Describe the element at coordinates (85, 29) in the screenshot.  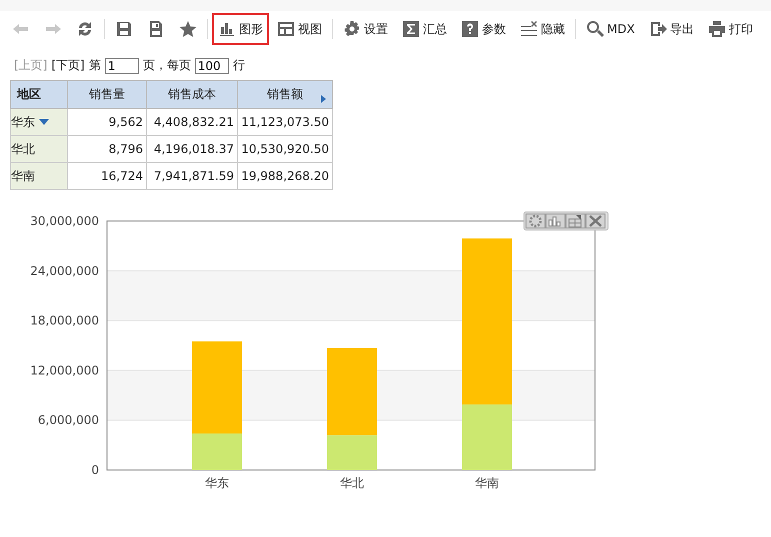
I see `refresh-icon` at that location.